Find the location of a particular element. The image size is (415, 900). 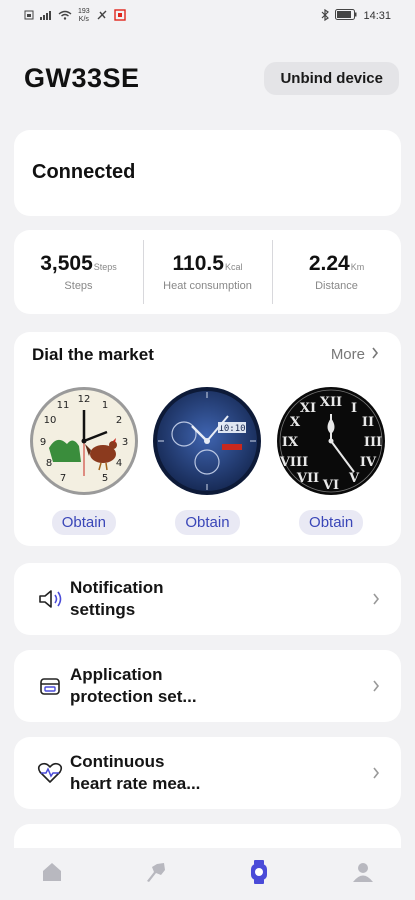

svg-text: 10 is located at coordinates (49, 420).